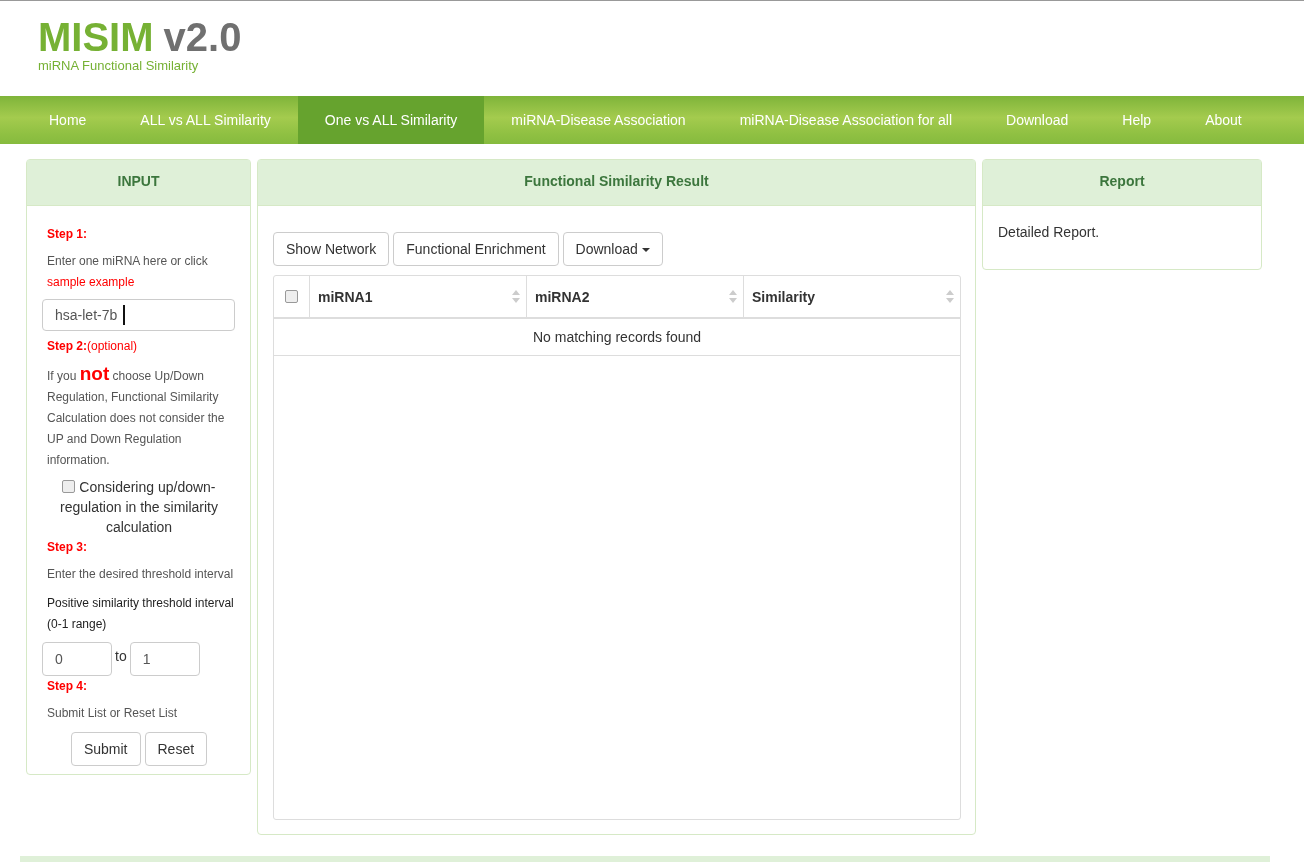 Image resolution: width=1304 pixels, height=862 pixels. Describe the element at coordinates (121, 656) in the screenshot. I see `range-separator: to` at that location.